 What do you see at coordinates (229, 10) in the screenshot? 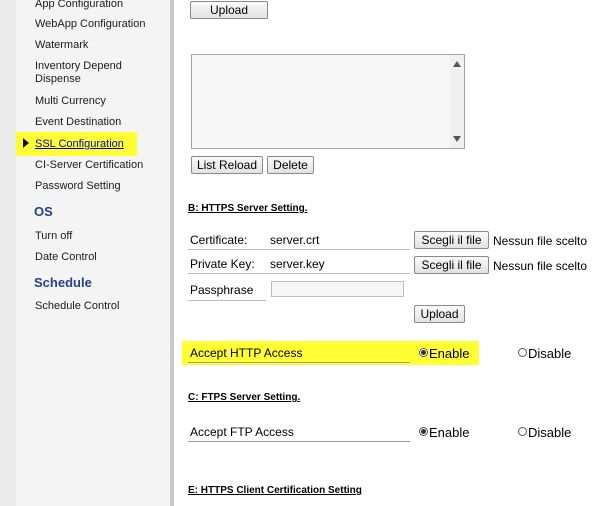
I see `upload-button: Upload` at bounding box center [229, 10].